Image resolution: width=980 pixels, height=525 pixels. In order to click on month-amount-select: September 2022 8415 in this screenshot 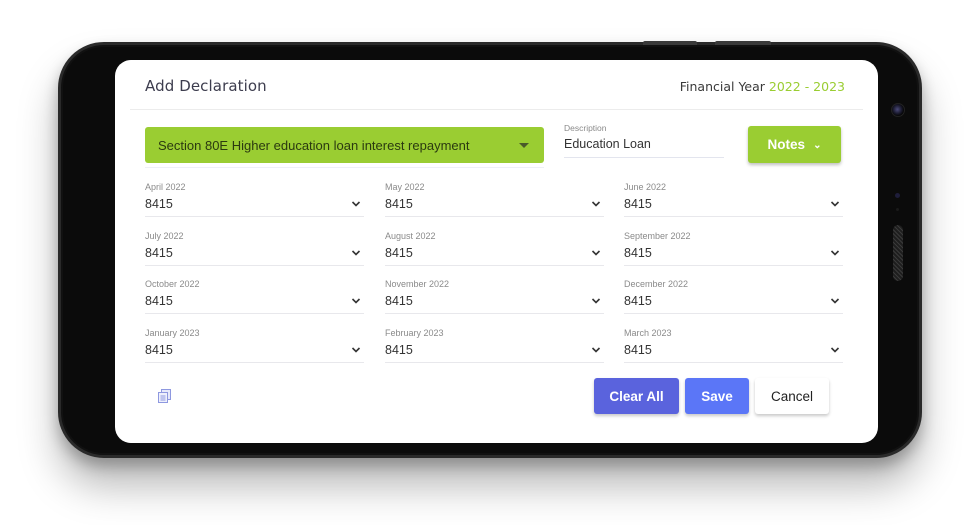, I will do `click(733, 248)`.